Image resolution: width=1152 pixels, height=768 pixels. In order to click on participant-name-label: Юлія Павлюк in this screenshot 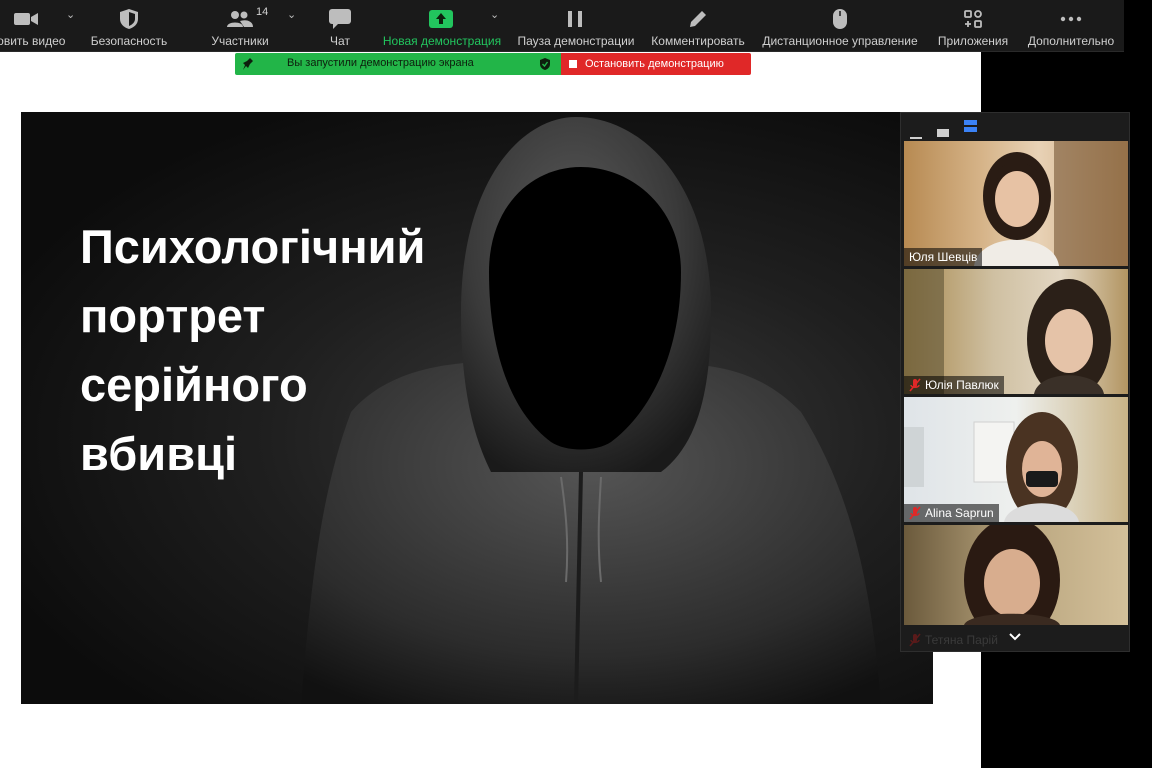, I will do `click(962, 385)`.